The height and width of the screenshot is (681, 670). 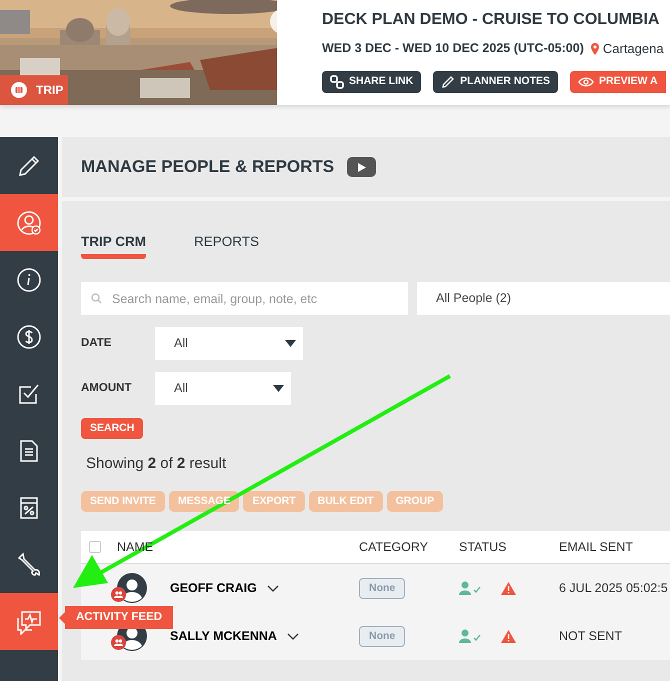 I want to click on video-play-button, so click(x=361, y=167).